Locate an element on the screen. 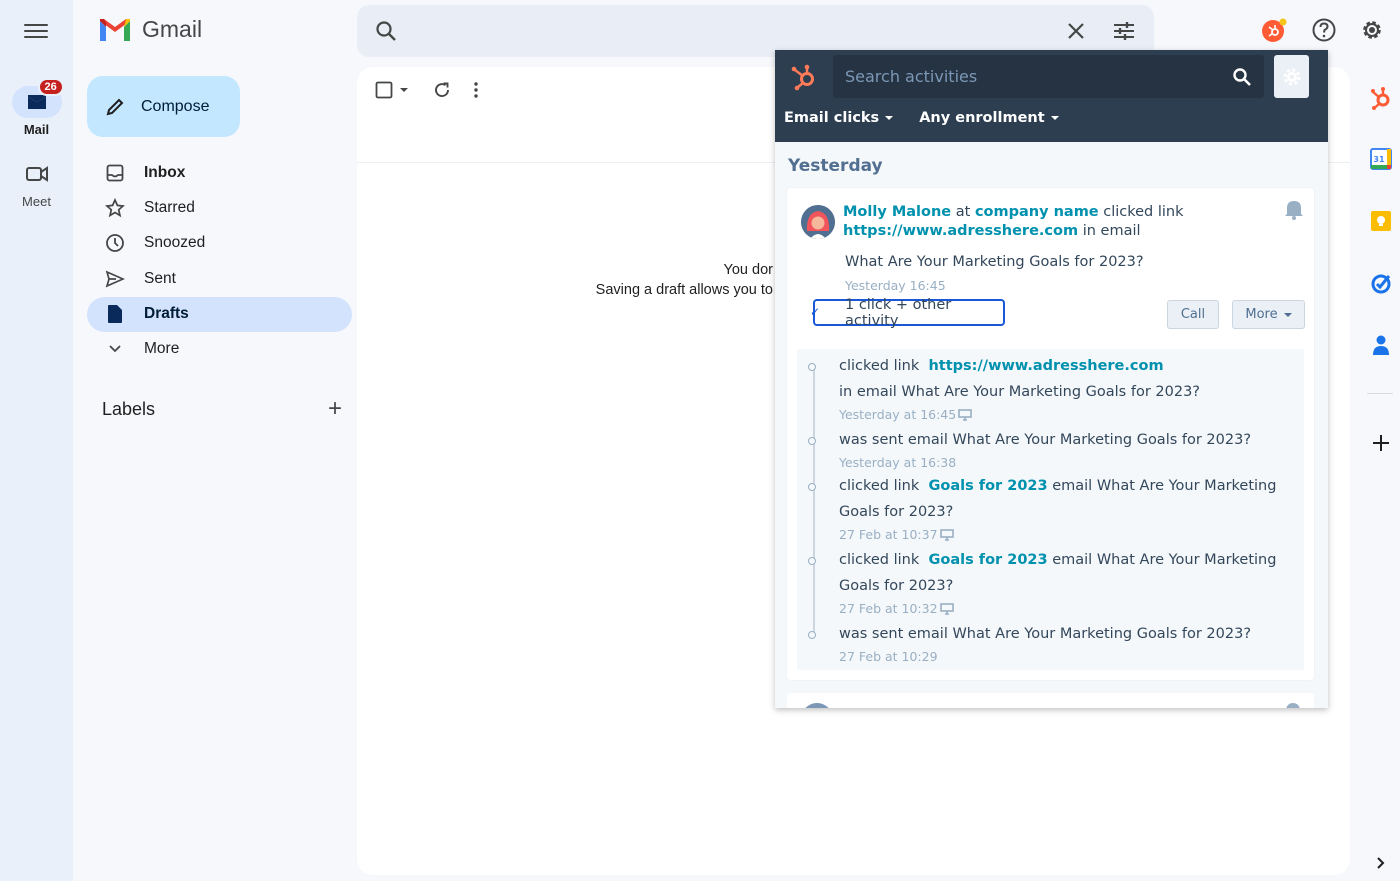 This screenshot has width=1400, height=881. plus-icon is located at coordinates (1381, 443).